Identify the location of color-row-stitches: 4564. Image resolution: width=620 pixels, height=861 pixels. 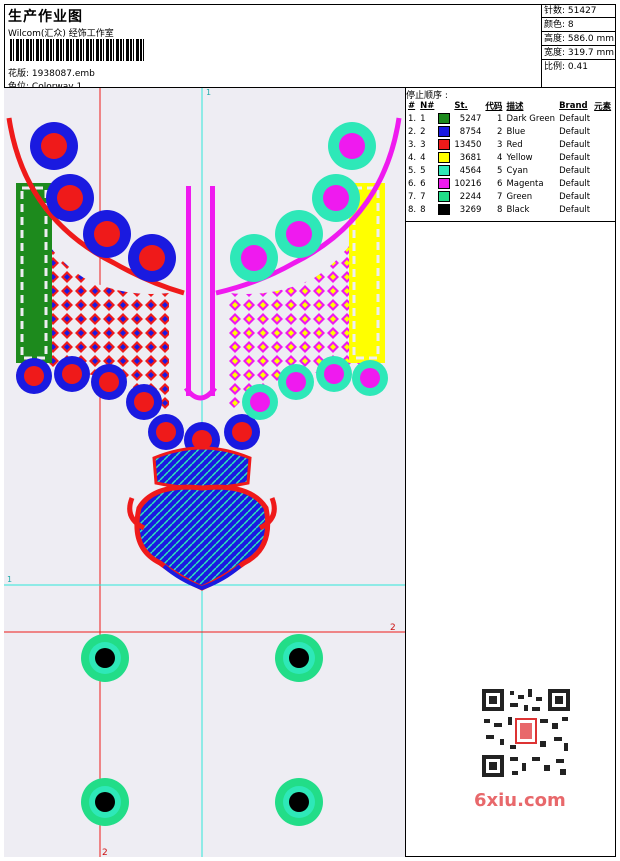
(470, 170).